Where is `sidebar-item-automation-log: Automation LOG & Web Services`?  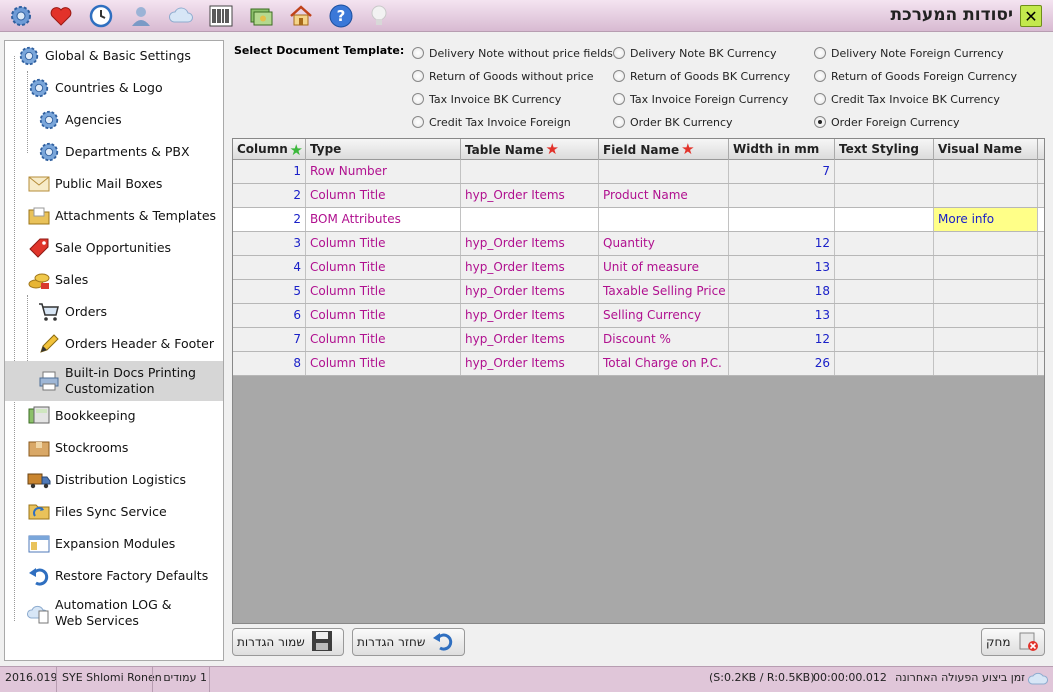 sidebar-item-automation-log: Automation LOG & Web Services is located at coordinates (114, 613).